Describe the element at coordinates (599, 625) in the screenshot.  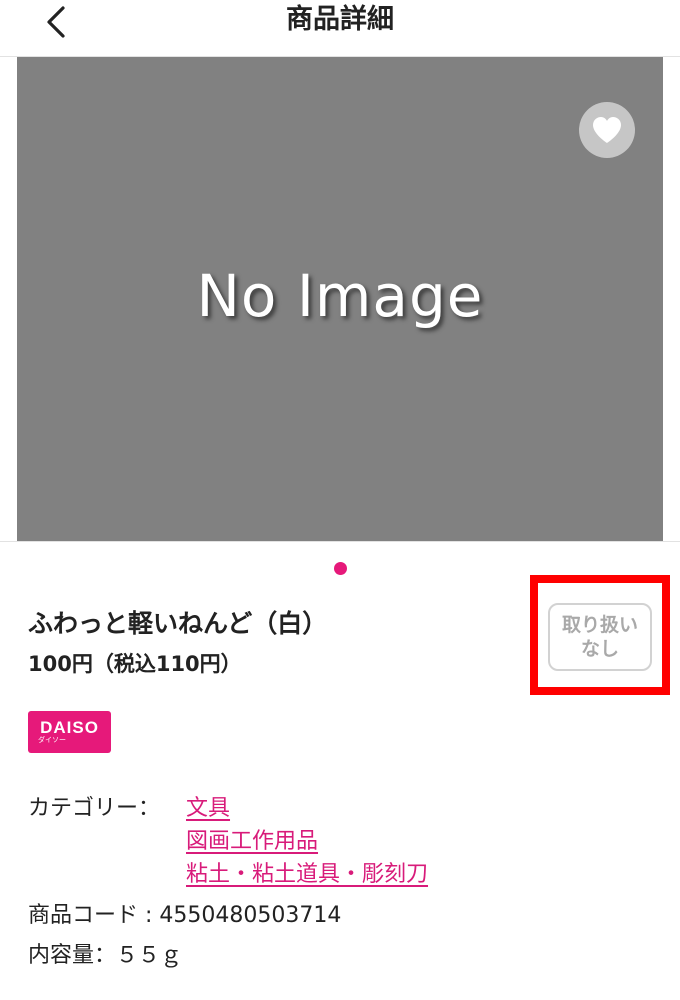
I see `availability-line-1: 取り扱い` at that location.